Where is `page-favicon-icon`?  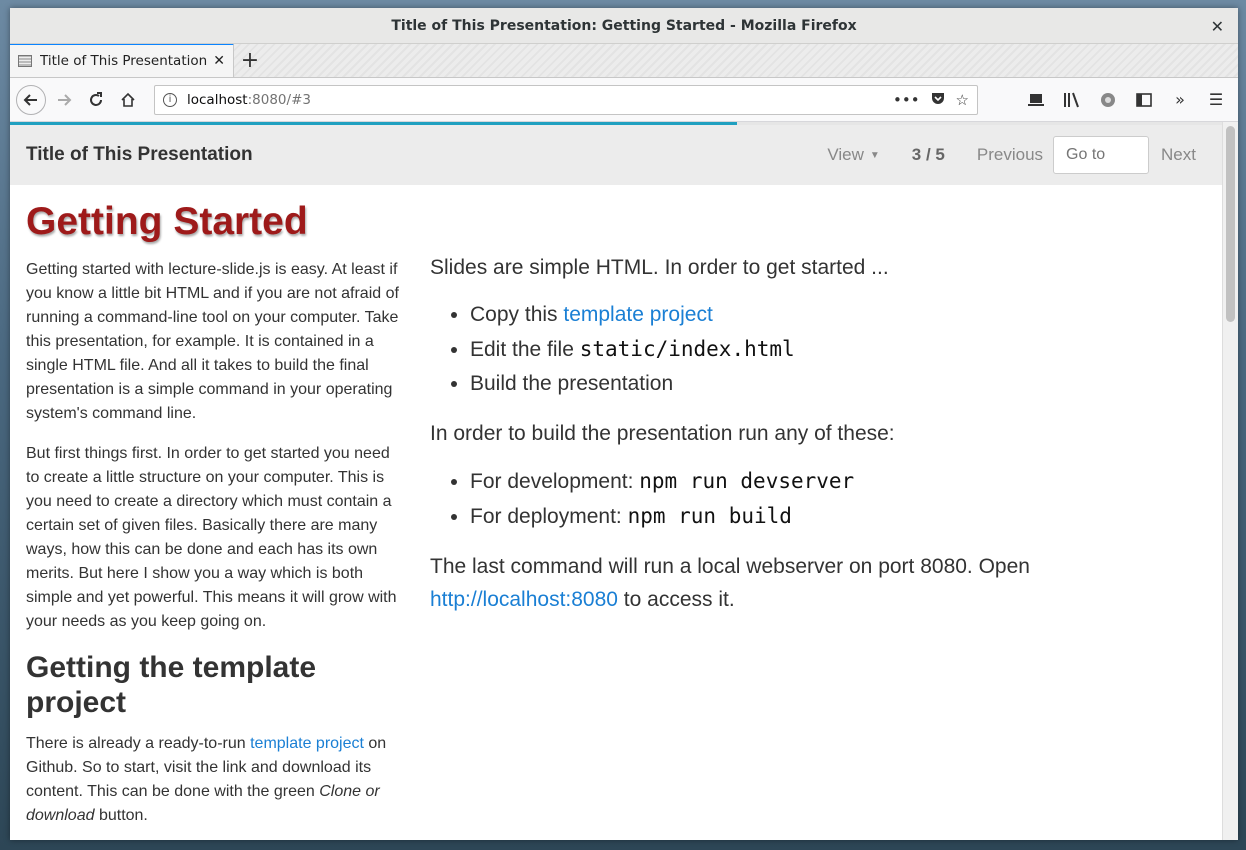 page-favicon-icon is located at coordinates (25, 61).